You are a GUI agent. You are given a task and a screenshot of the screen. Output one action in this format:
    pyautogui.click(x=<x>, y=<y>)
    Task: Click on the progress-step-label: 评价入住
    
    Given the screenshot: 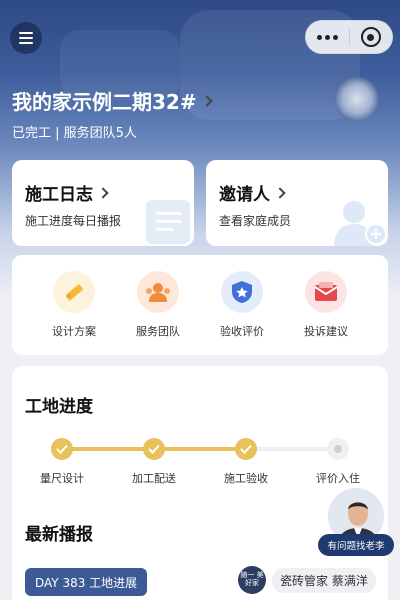 What is the action you would take?
    pyautogui.click(x=338, y=478)
    